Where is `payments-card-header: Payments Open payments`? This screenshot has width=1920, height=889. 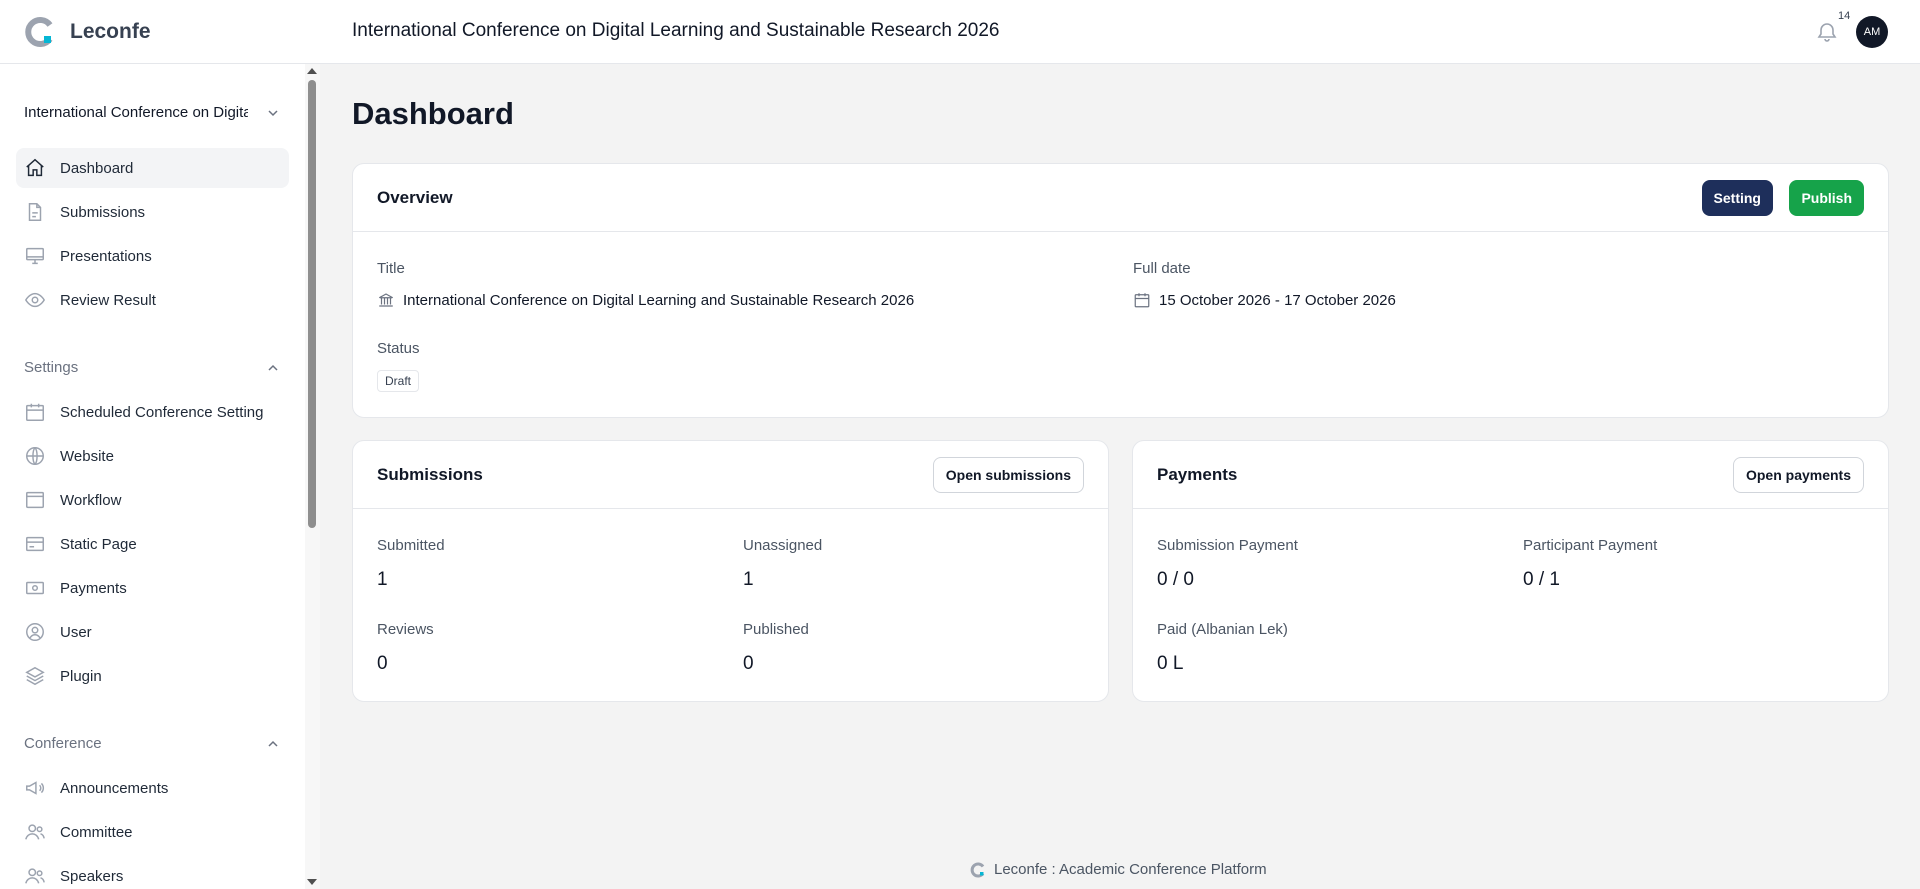
payments-card-header: Payments Open payments is located at coordinates (1510, 475).